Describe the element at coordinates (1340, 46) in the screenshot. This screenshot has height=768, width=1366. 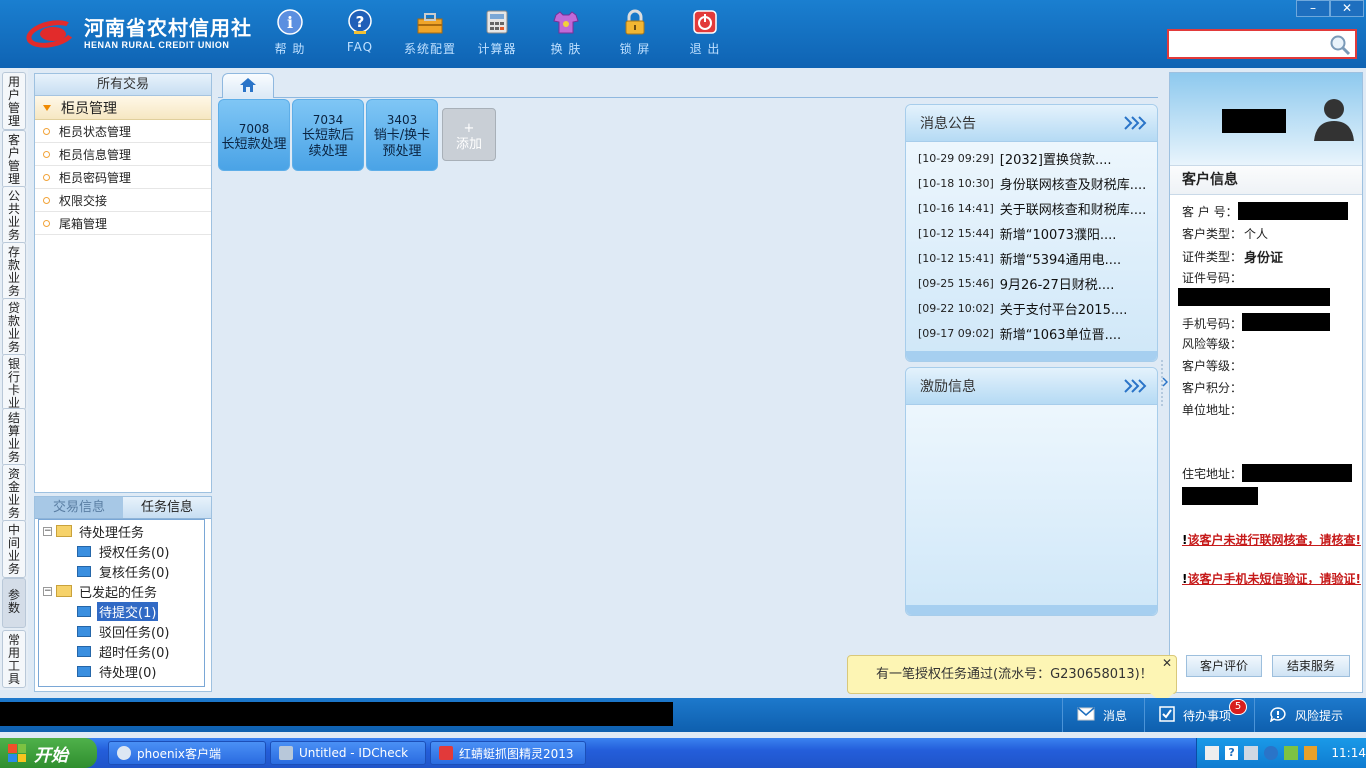
I see `search-icon` at that location.